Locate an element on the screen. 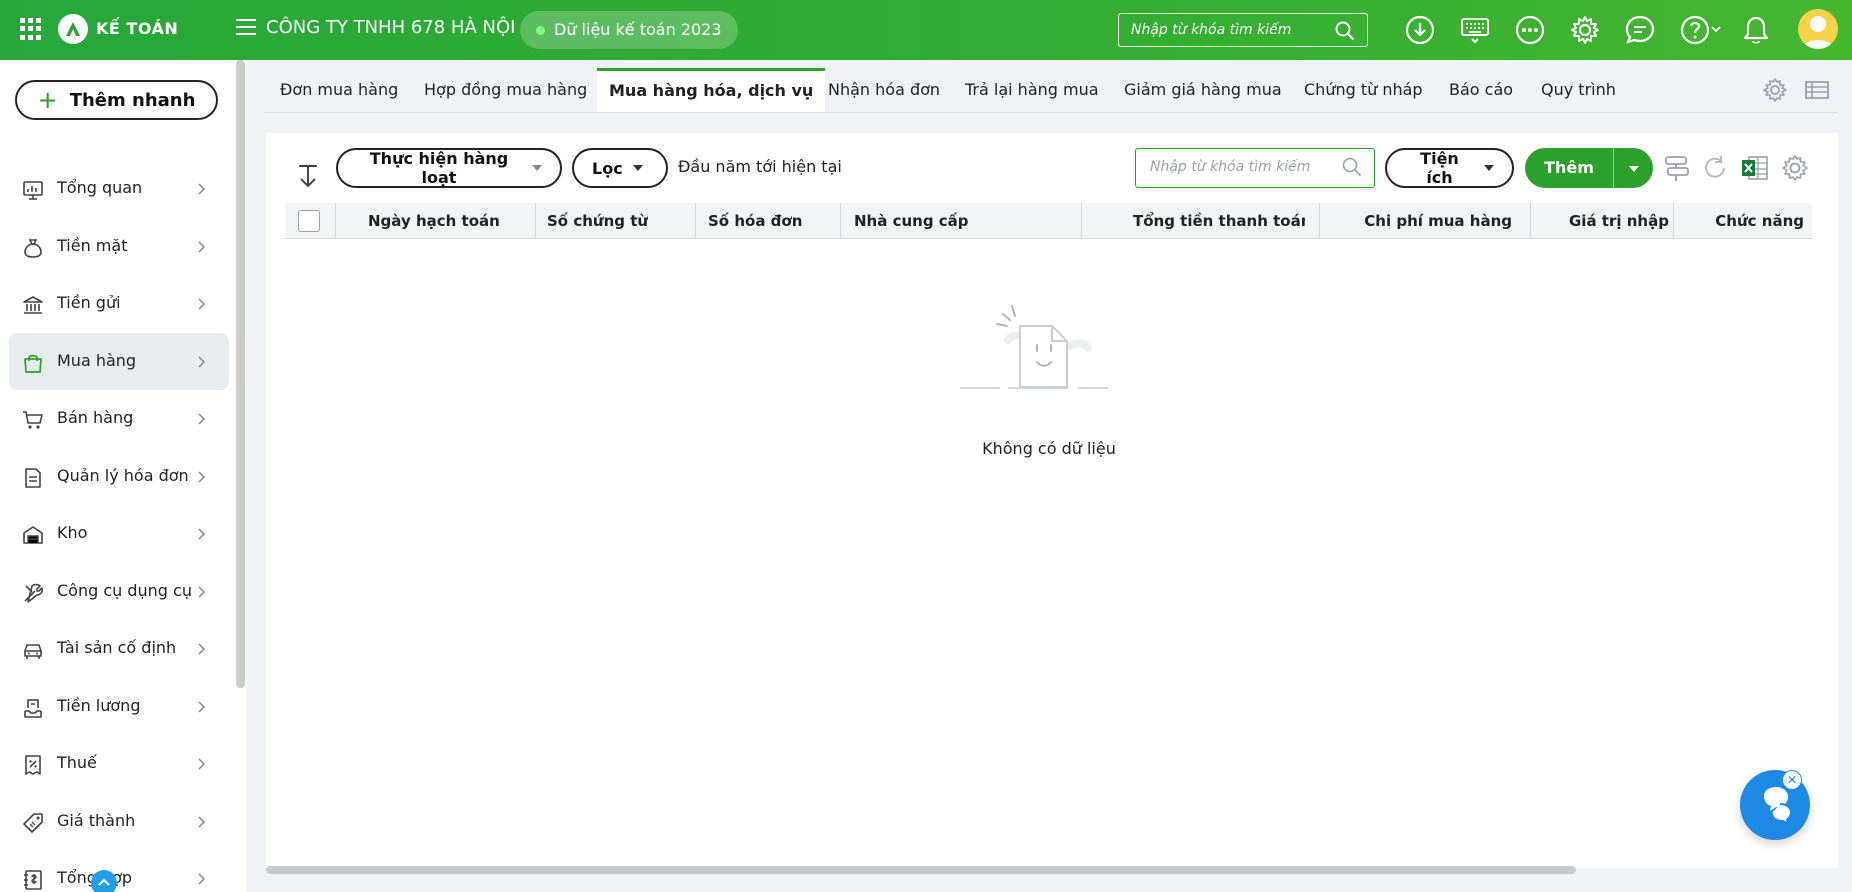  sidebar-item-mua-hang: Mua hàng is located at coordinates (119, 361).